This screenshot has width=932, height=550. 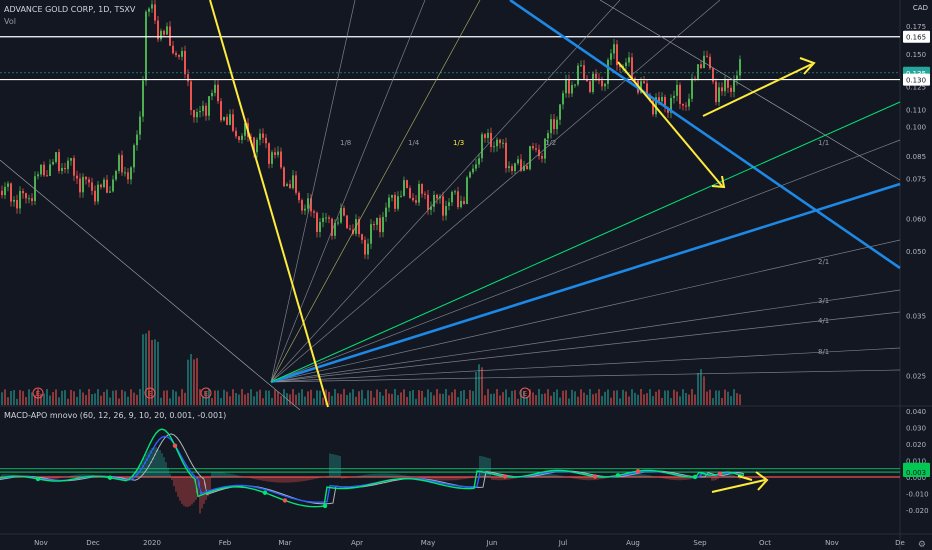 I want to click on gann-fan-line, so click(x=313, y=191).